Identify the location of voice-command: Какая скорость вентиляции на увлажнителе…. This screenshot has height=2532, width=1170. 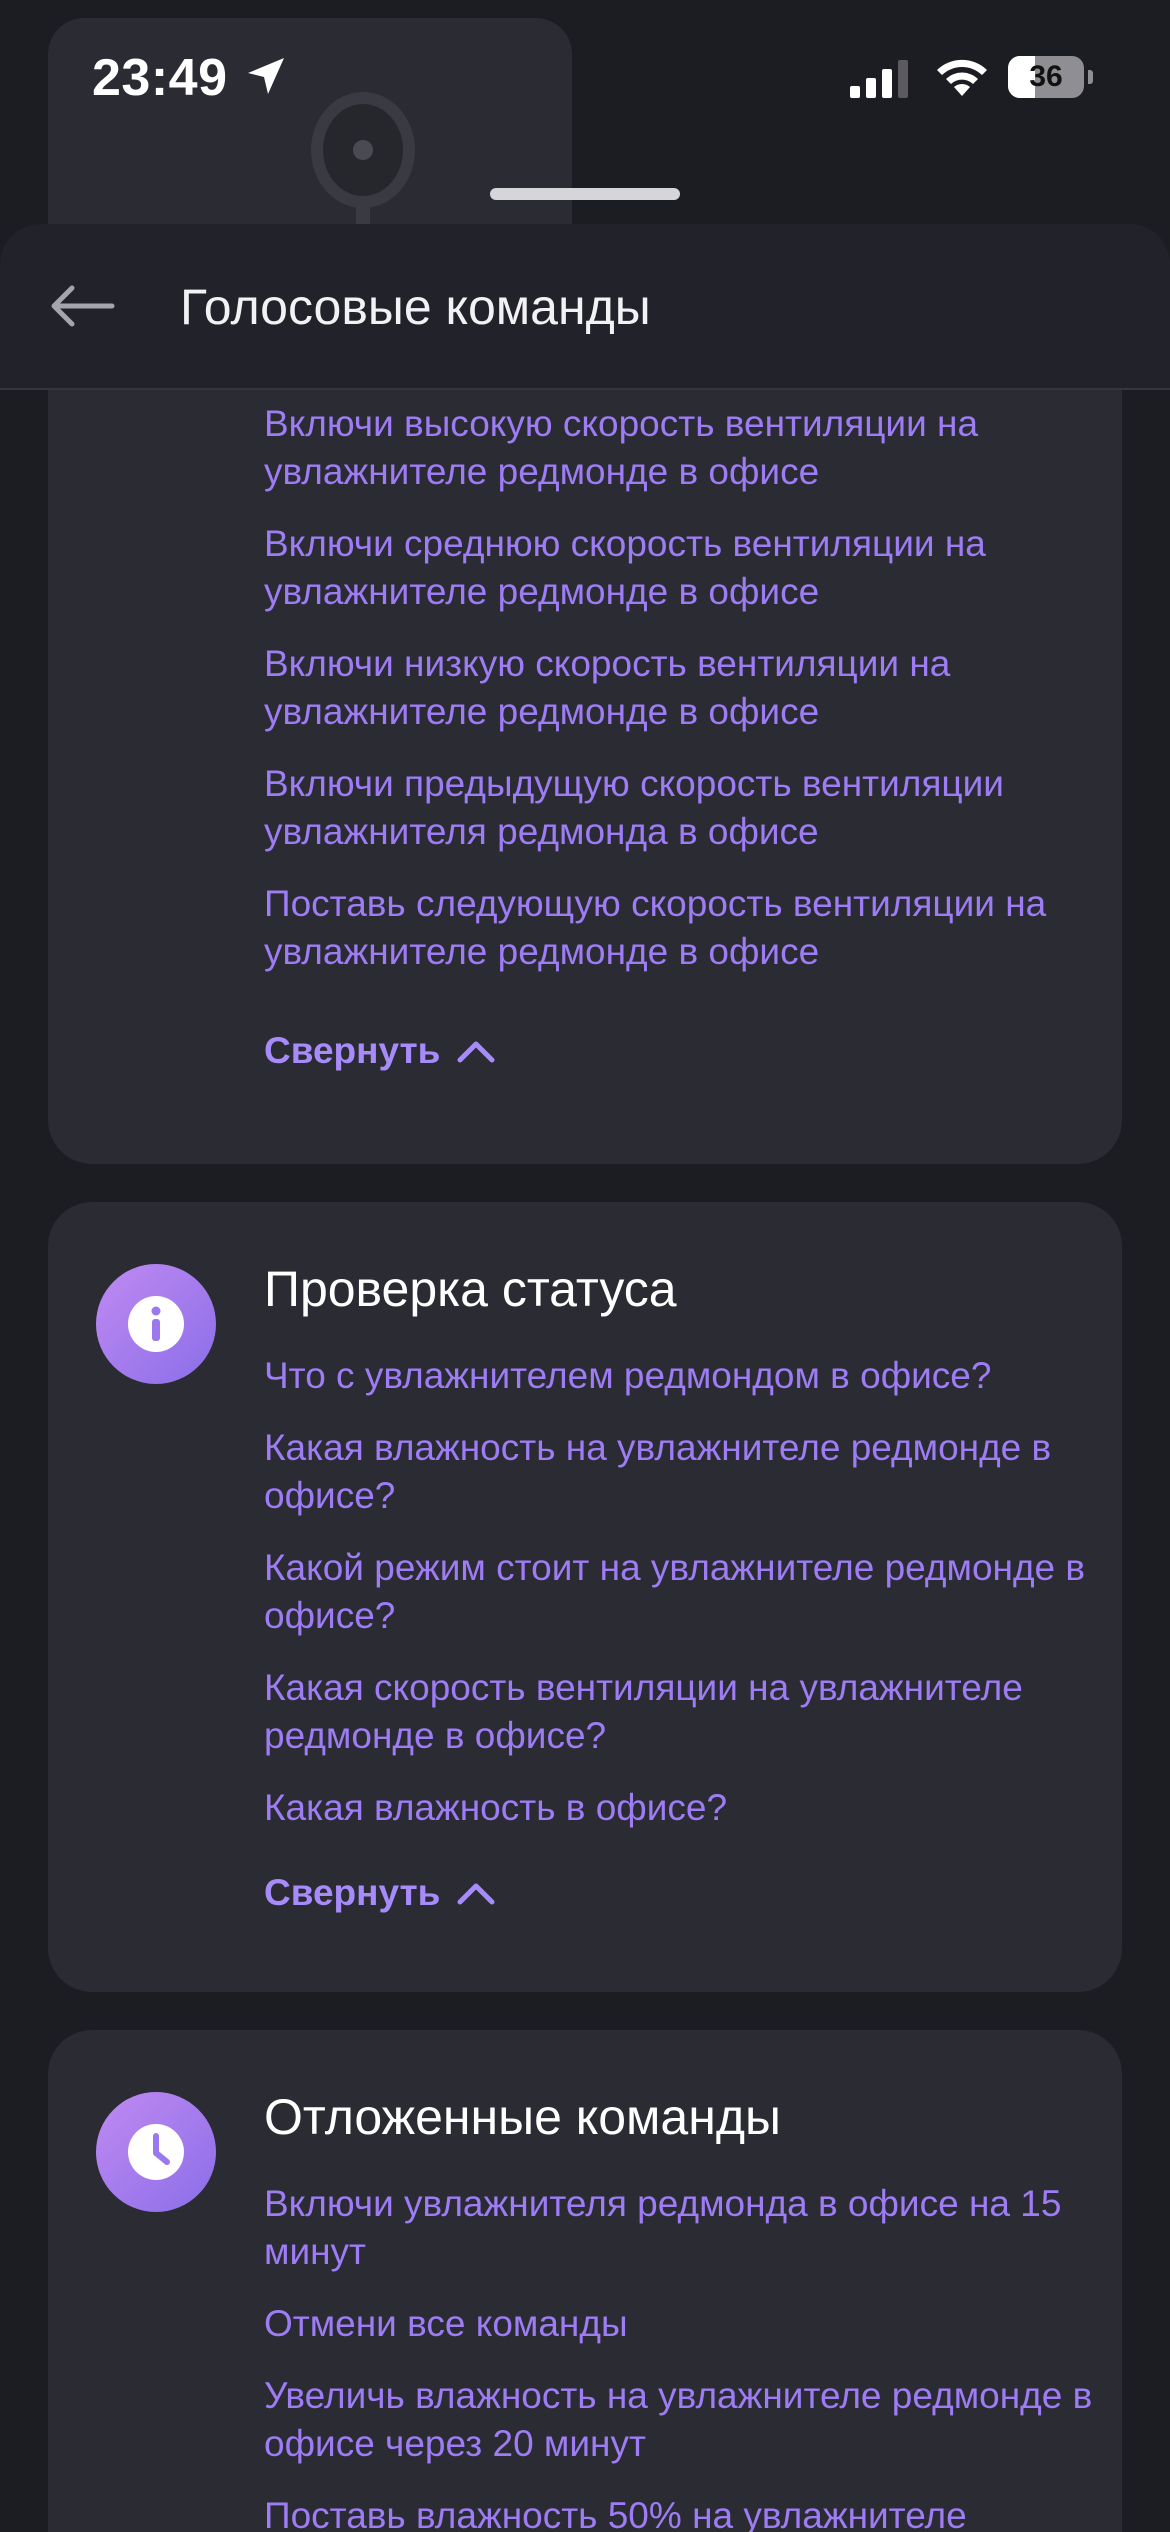
(694, 1712).